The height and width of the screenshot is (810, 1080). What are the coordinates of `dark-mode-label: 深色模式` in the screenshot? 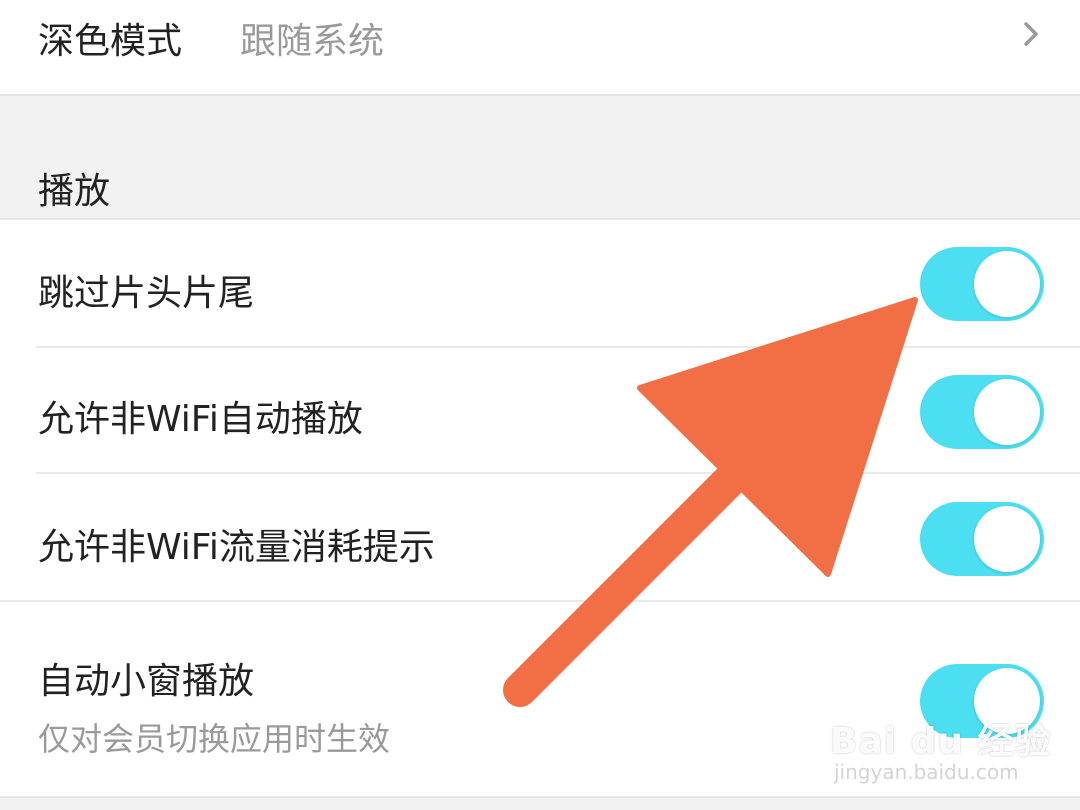 It's located at (110, 41).